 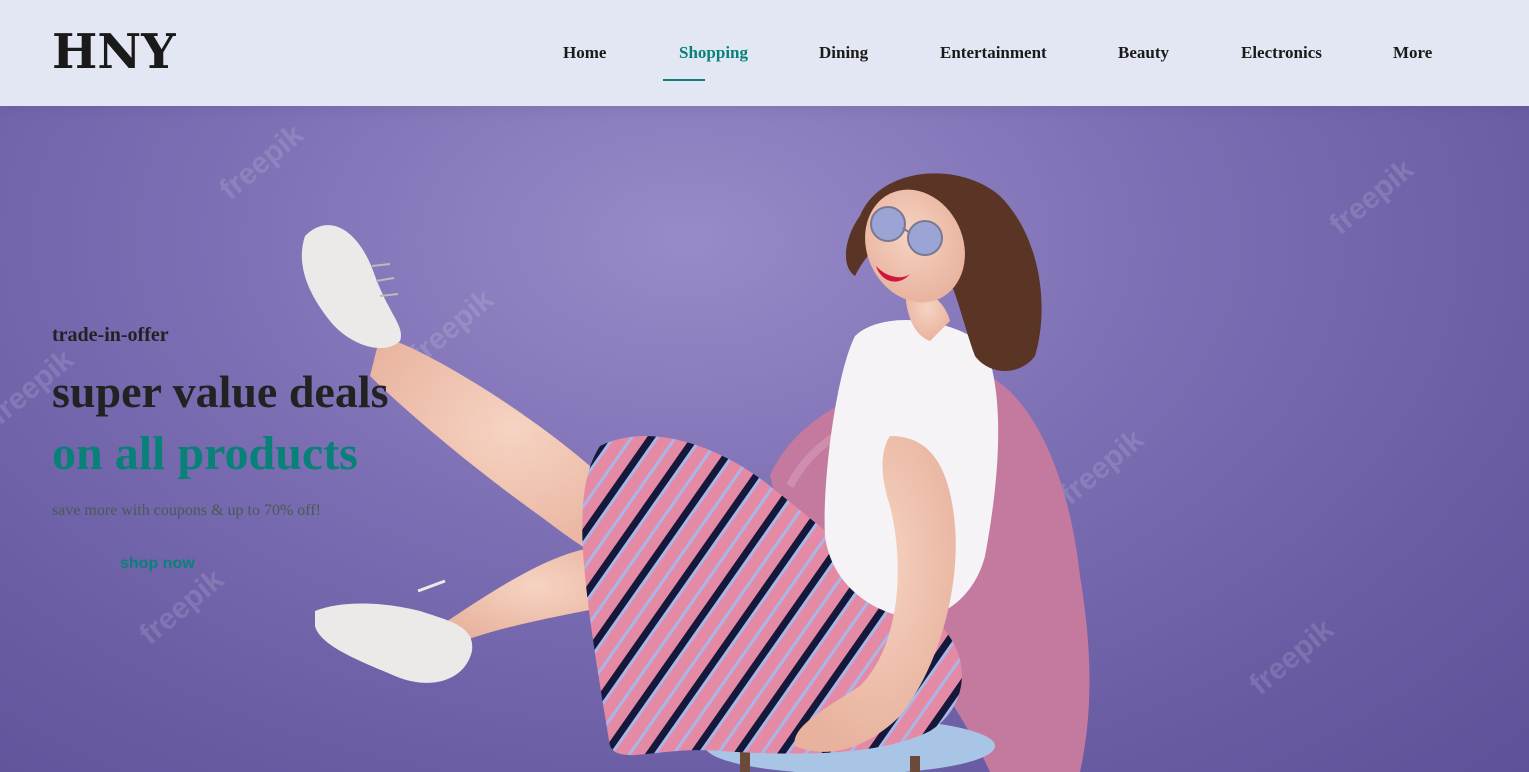 I want to click on hero-headline: super value deals, so click(x=220, y=391).